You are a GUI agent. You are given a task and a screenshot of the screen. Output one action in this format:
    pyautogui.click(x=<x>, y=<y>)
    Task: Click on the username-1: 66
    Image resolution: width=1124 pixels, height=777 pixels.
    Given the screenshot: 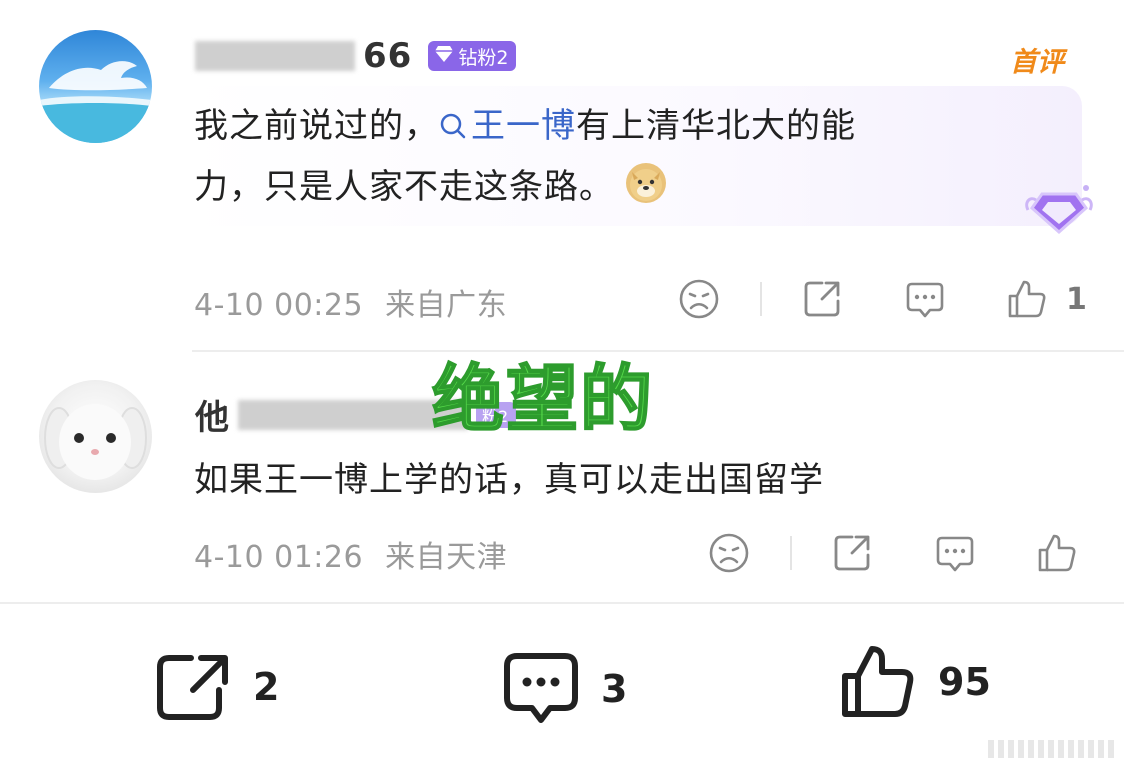 What is the action you would take?
    pyautogui.click(x=387, y=56)
    